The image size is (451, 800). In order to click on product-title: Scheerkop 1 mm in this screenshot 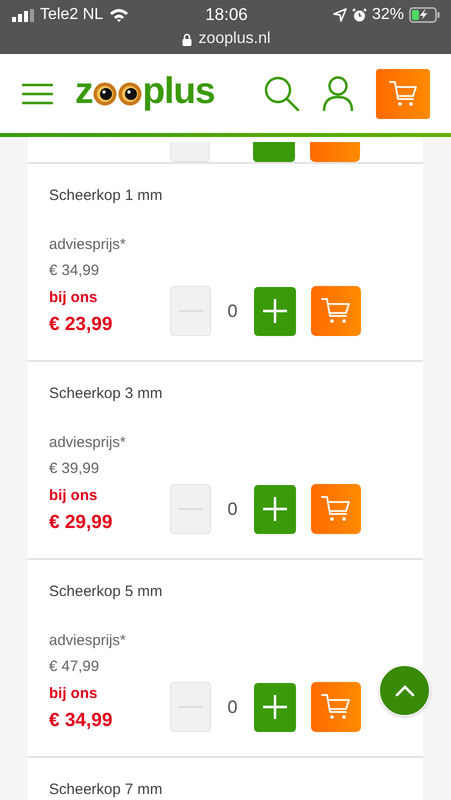, I will do `click(106, 195)`.